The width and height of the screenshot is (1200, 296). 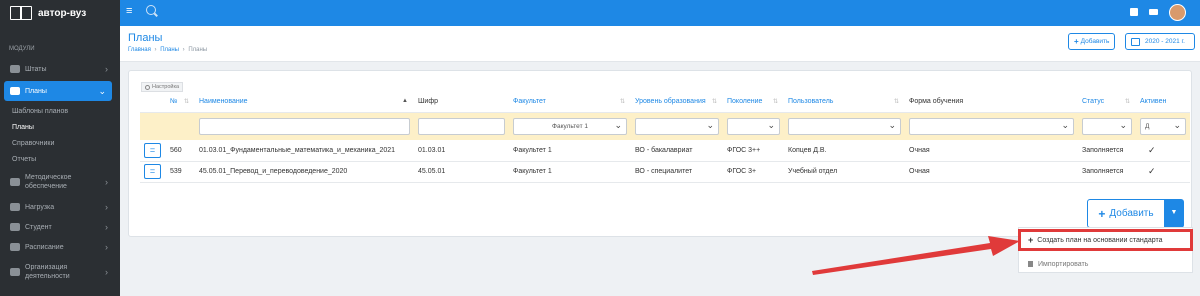 I want to click on sidebar-item-staff: Штаты ›, so click(x=60, y=69).